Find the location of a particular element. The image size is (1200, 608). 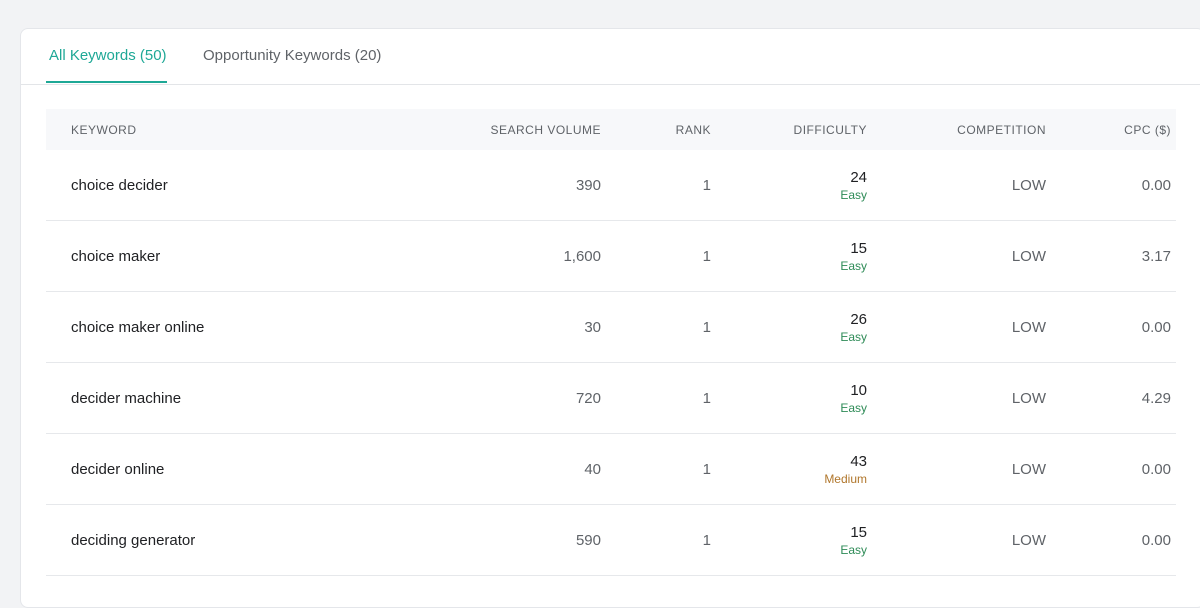

difficulty-value: 24 is located at coordinates (858, 177).